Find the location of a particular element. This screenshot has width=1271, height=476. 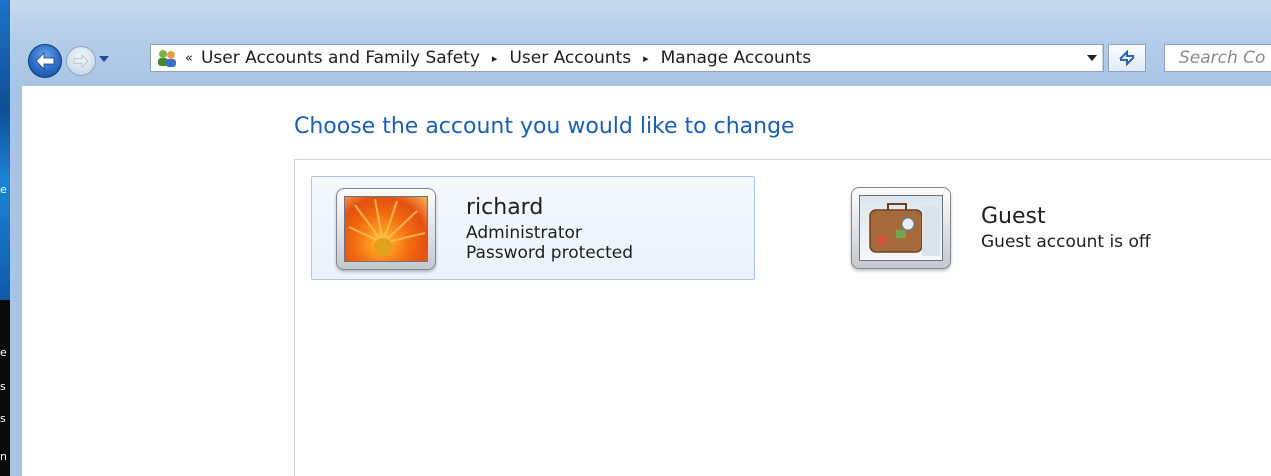

chevron-down-icon is located at coordinates (1092, 57).